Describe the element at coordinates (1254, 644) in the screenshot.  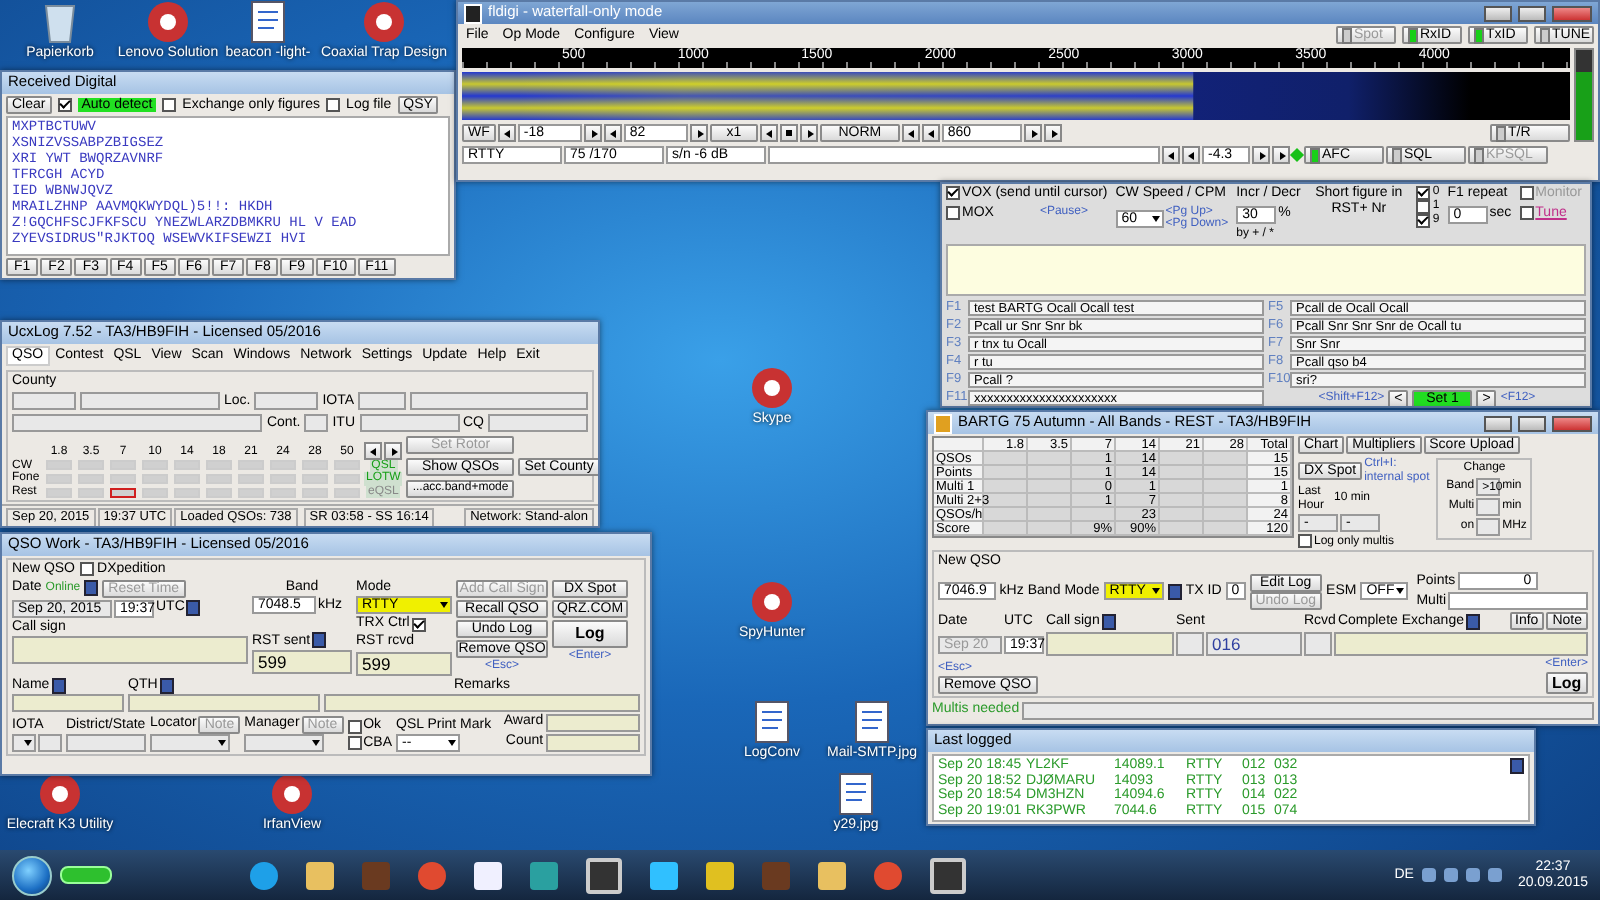
I see `sent-number-field: 016` at that location.